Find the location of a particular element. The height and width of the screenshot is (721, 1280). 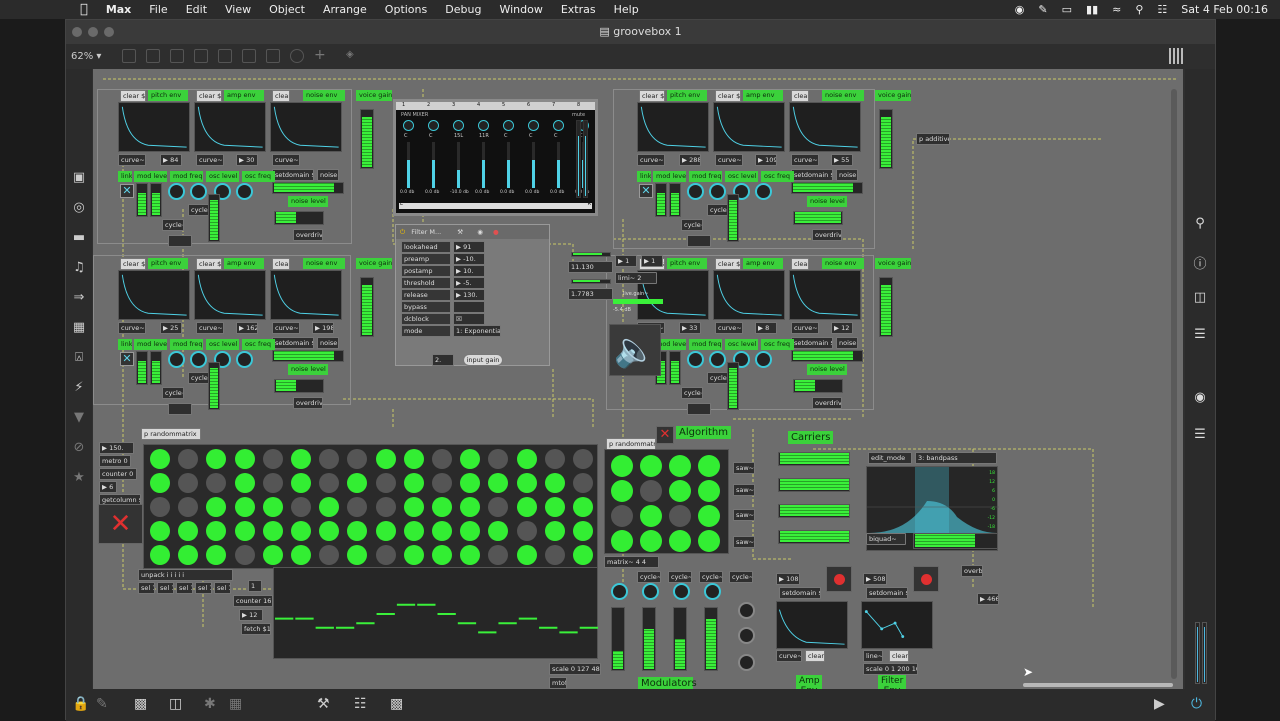

link-button: link is located at coordinates (644, 176).